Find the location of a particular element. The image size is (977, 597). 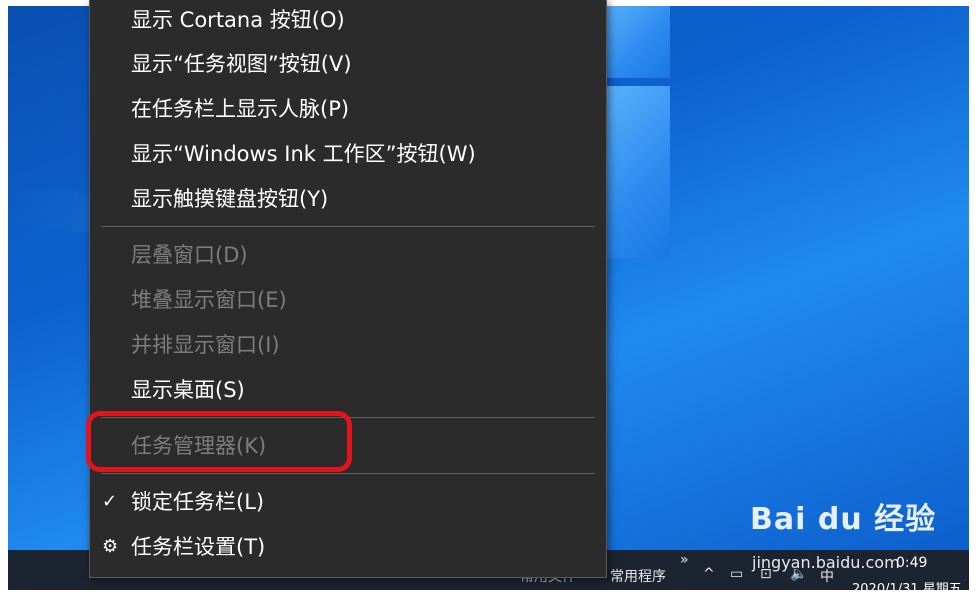

menu-item-taskbar-settings: ⚙ 任务栏设置(T) is located at coordinates (348, 547).